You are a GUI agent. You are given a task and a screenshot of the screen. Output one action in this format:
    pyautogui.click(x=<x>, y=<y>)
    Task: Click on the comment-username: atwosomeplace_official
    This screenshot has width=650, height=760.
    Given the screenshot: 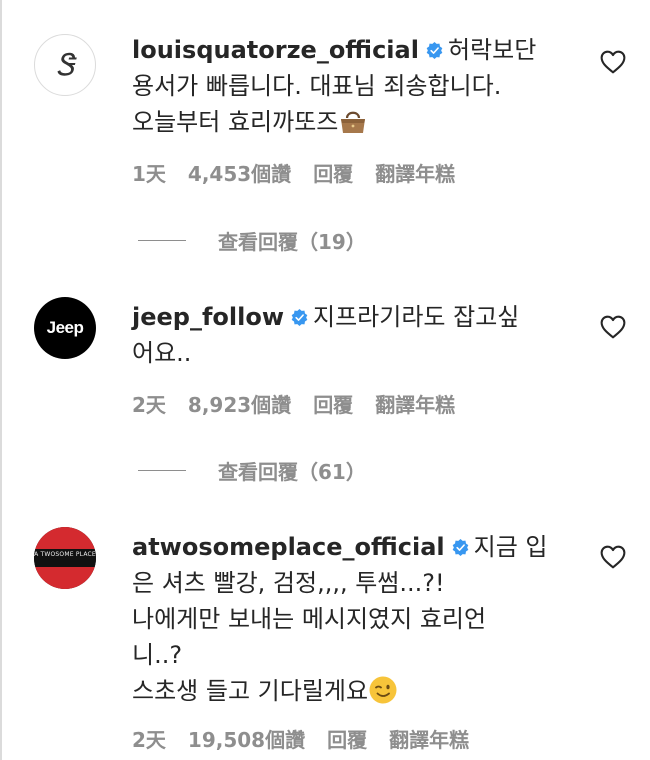 What is the action you would take?
    pyautogui.click(x=288, y=547)
    